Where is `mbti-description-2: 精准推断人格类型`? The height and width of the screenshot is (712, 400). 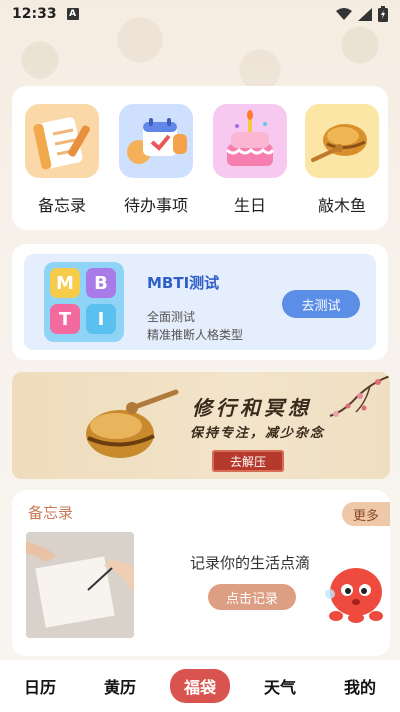 mbti-description-2: 精准推断人格类型 is located at coordinates (195, 335).